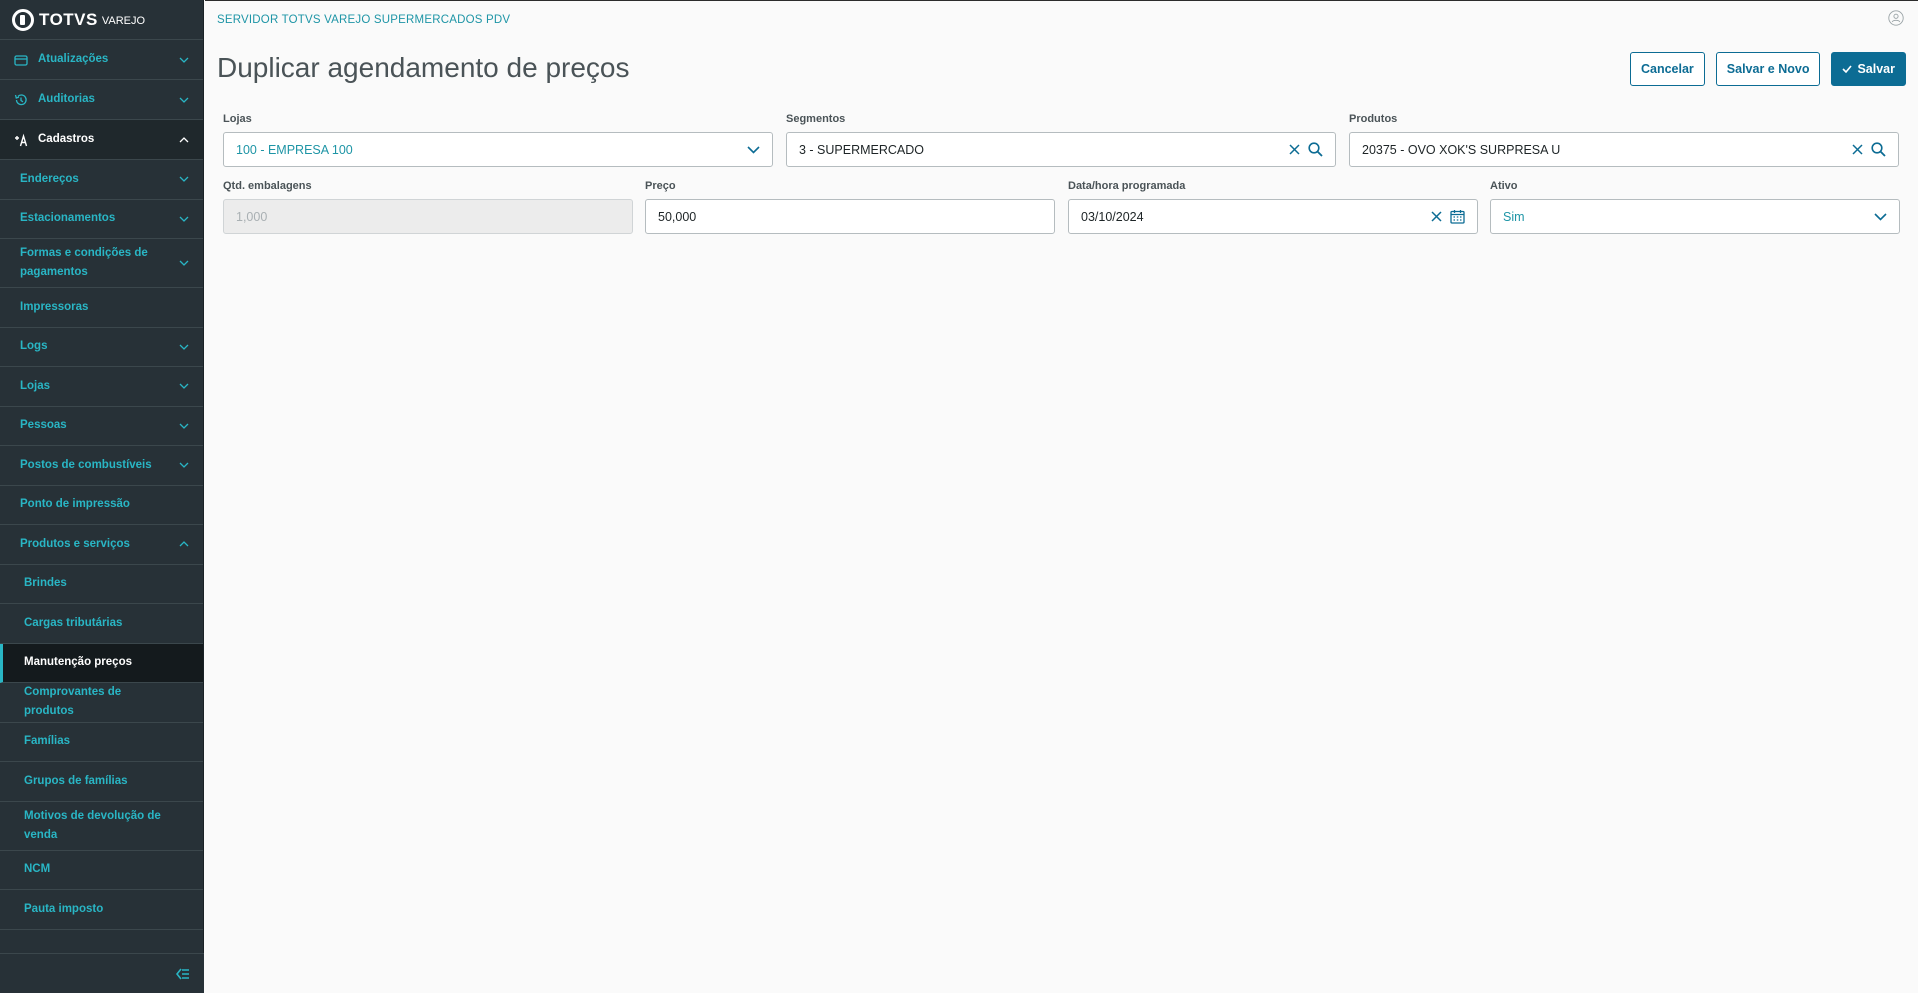 The image size is (1918, 993). What do you see at coordinates (68, 218) in the screenshot?
I see `sidebar-item-label: Estacionamentos` at bounding box center [68, 218].